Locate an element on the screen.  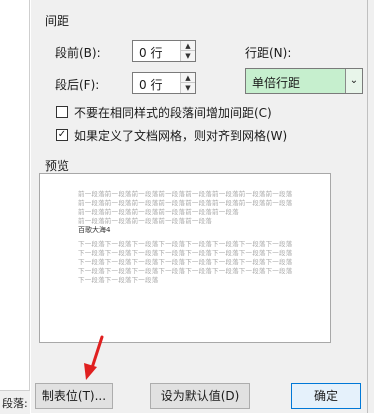
annotation-arrow is located at coordinates (94, 357).